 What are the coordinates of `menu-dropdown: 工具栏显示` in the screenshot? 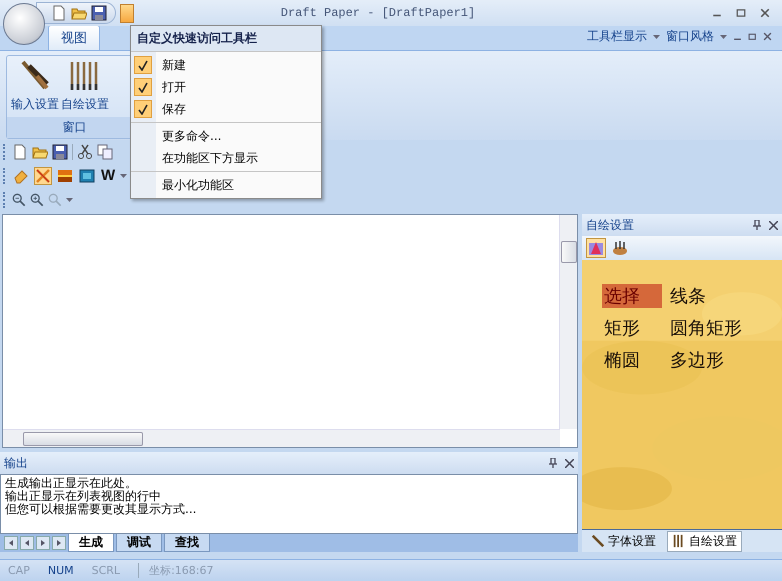 It's located at (617, 36).